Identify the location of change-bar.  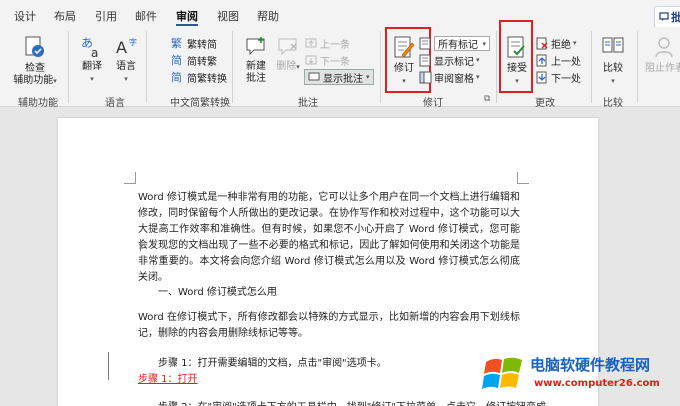
(108, 366).